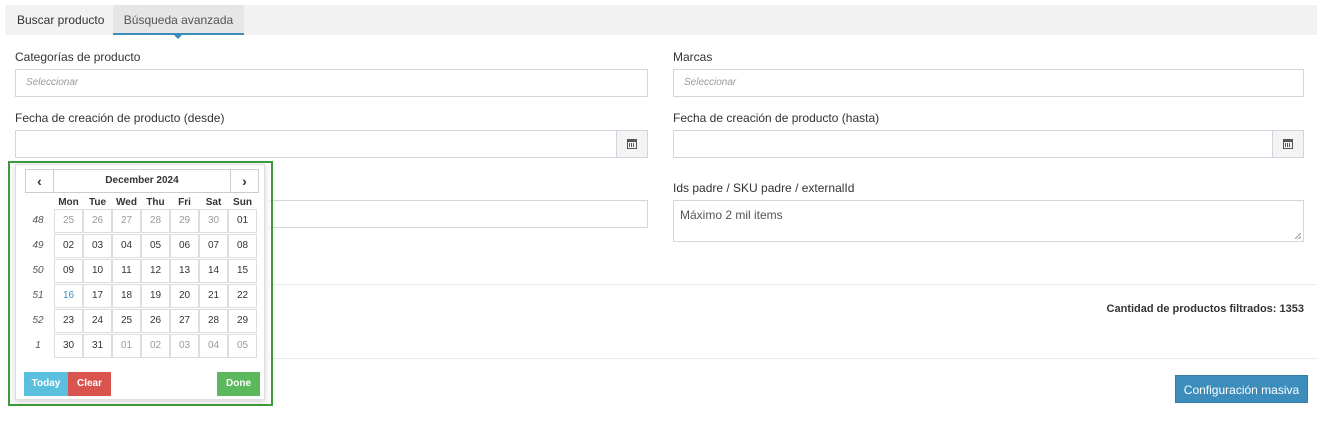 This screenshot has height=435, width=1327. Describe the element at coordinates (46, 384) in the screenshot. I see `today-button: Today` at that location.